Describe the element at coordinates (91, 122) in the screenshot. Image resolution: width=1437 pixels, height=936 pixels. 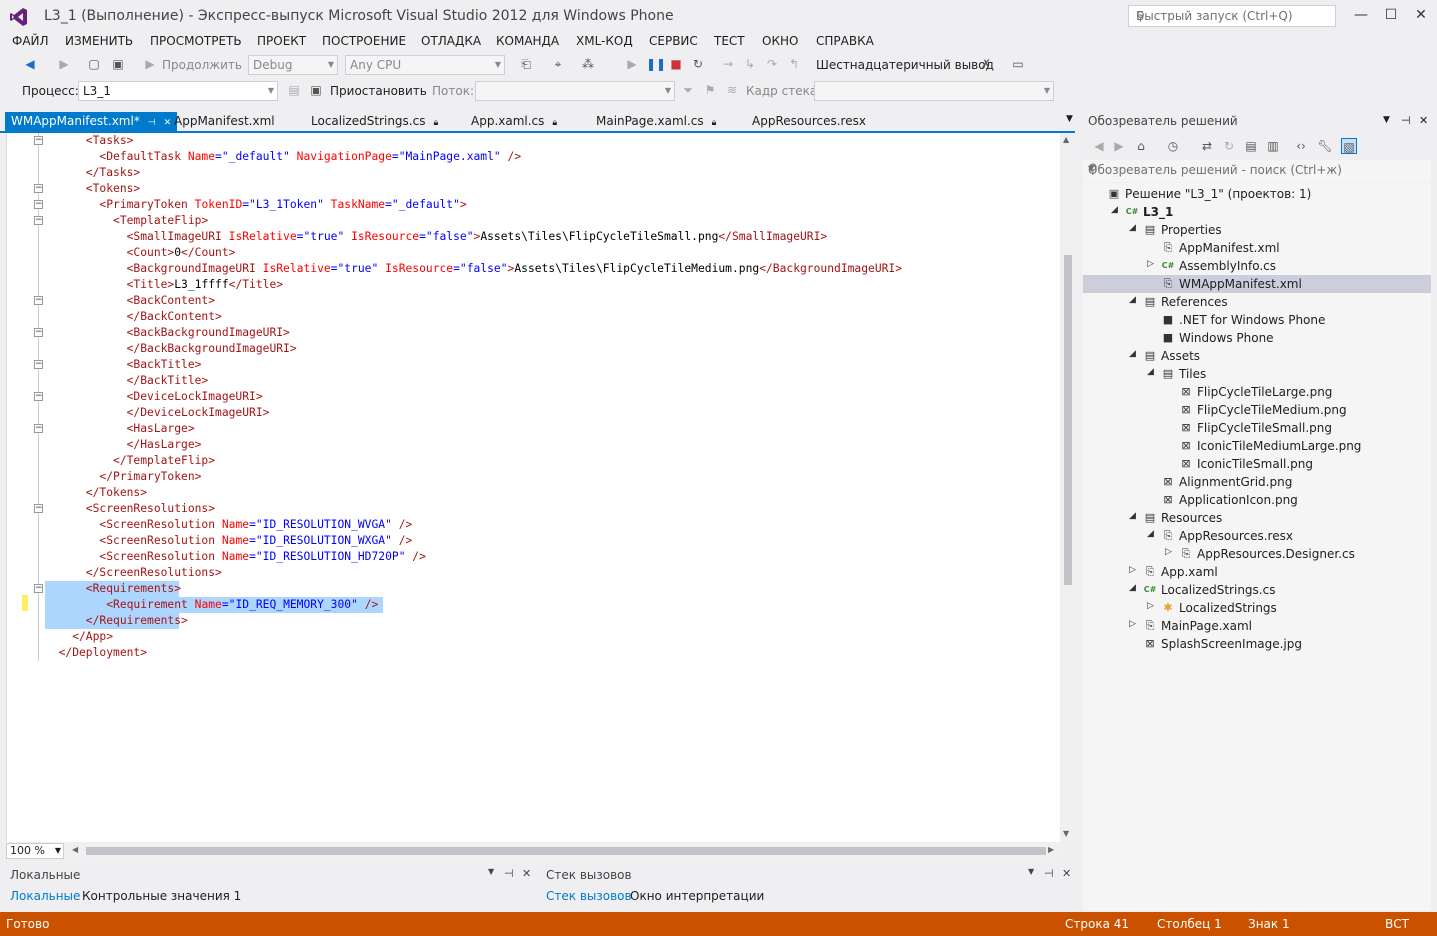
I see `tab-wmappmanifest: WMAppManifest.xml* ⊣ ✕` at that location.